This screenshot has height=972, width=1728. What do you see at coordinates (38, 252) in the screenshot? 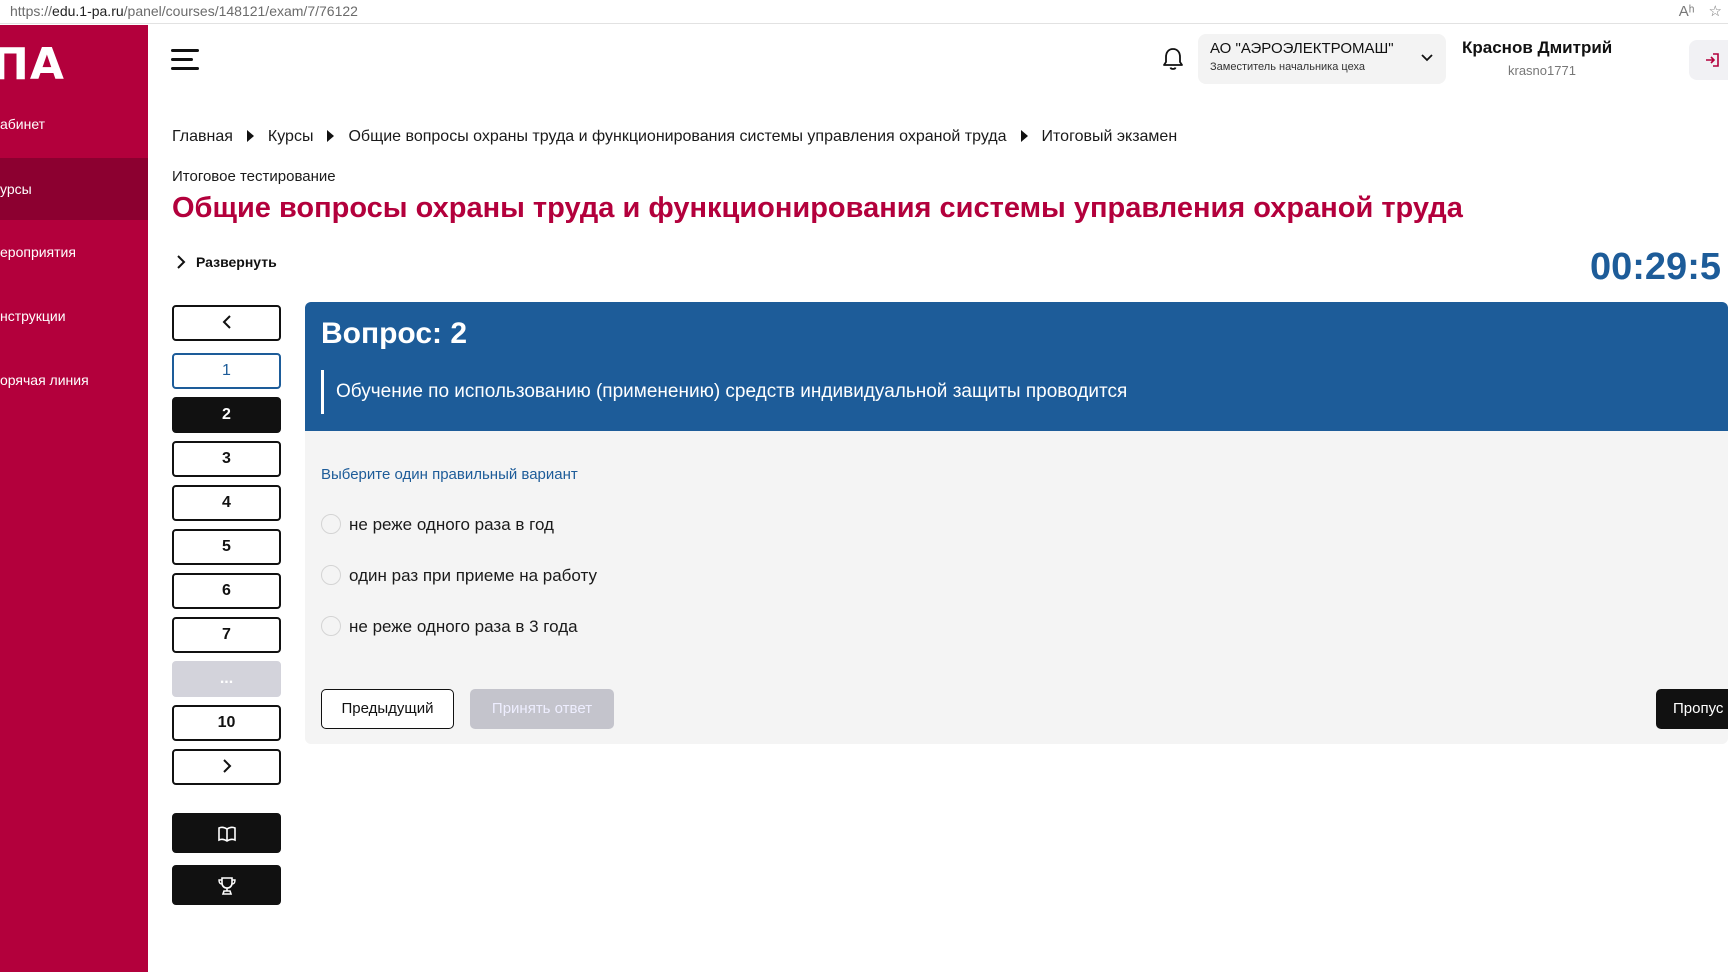
I see `sidebar-item-label: ероприятия` at bounding box center [38, 252].